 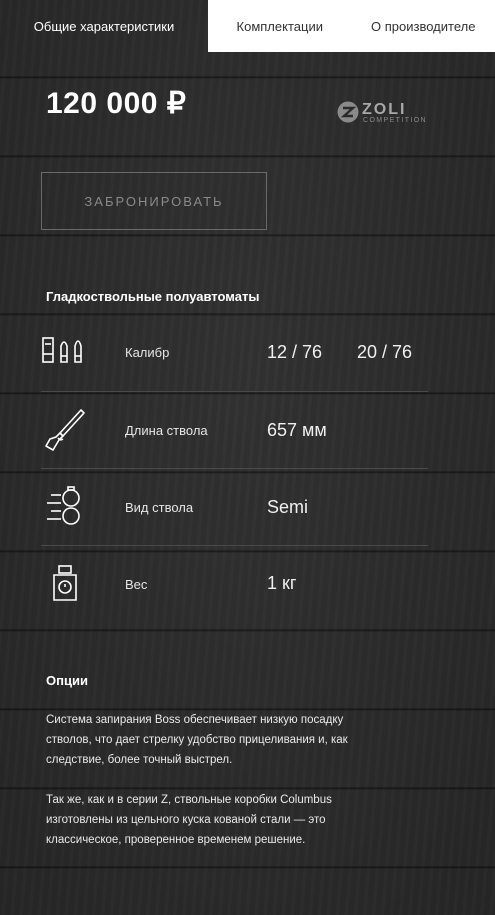 What do you see at coordinates (385, 352) in the screenshot?
I see `spec-value: 20 / 76` at bounding box center [385, 352].